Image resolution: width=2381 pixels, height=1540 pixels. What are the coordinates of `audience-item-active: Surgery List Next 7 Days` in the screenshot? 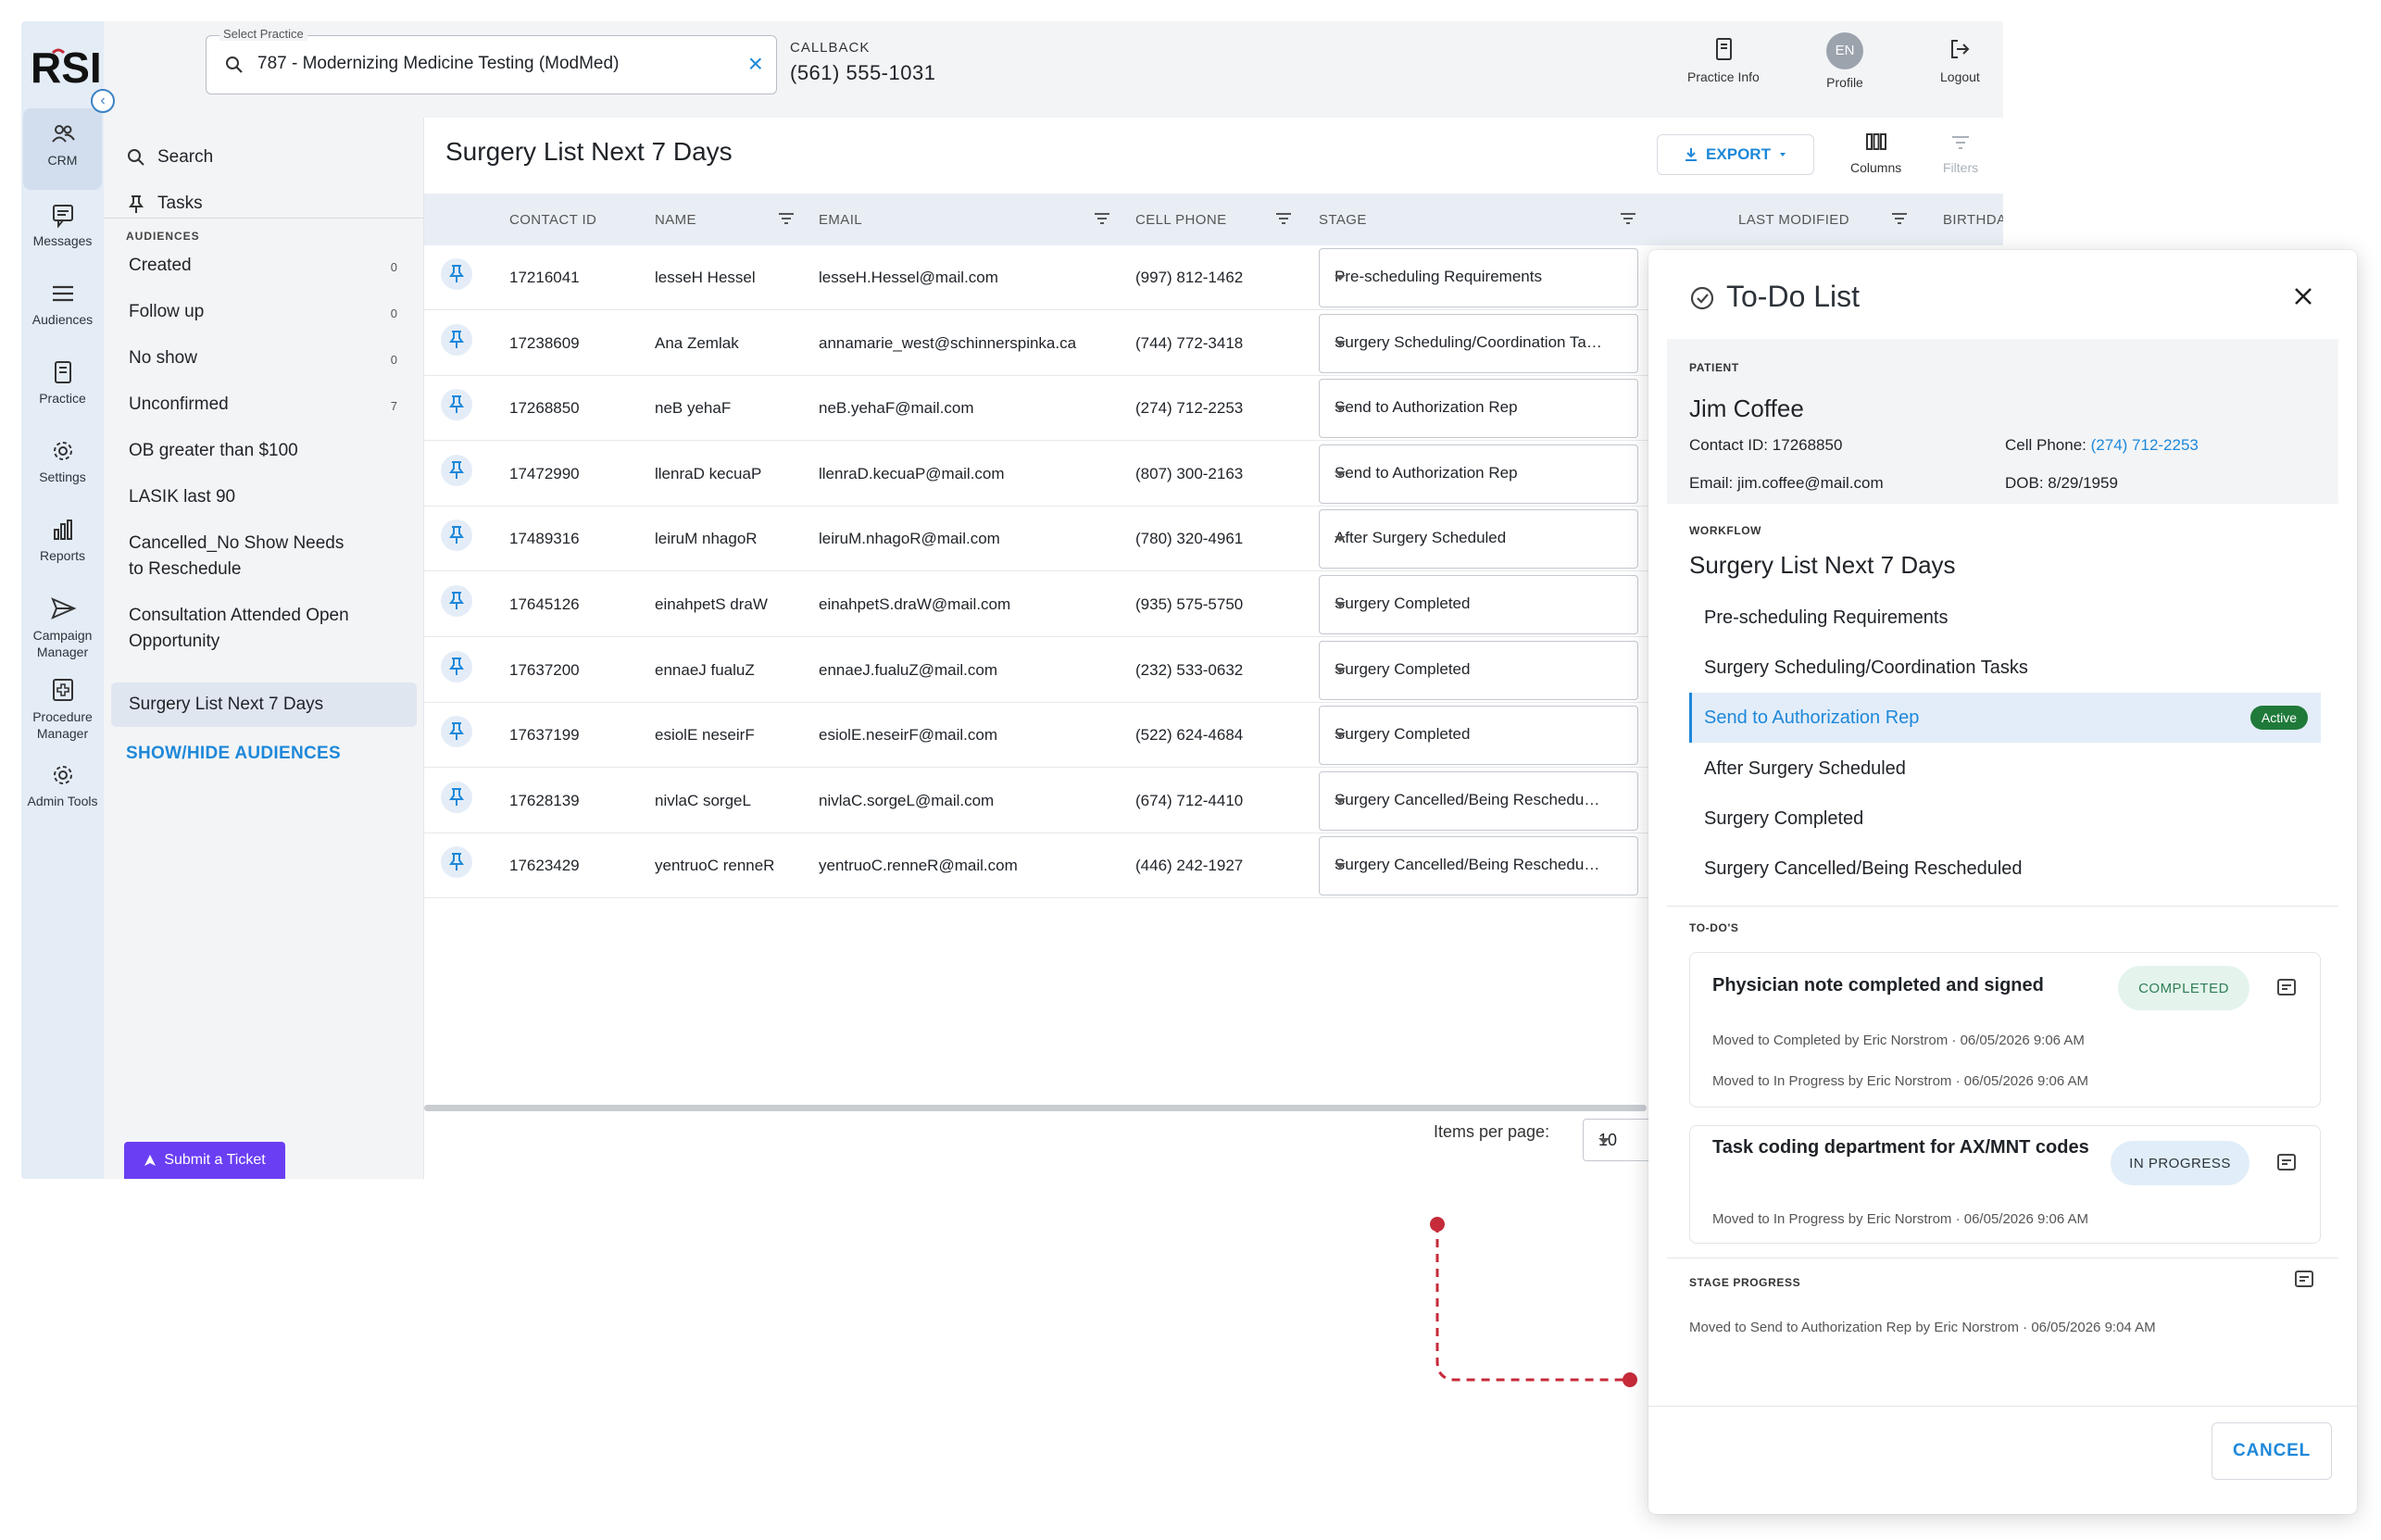 It's located at (264, 704).